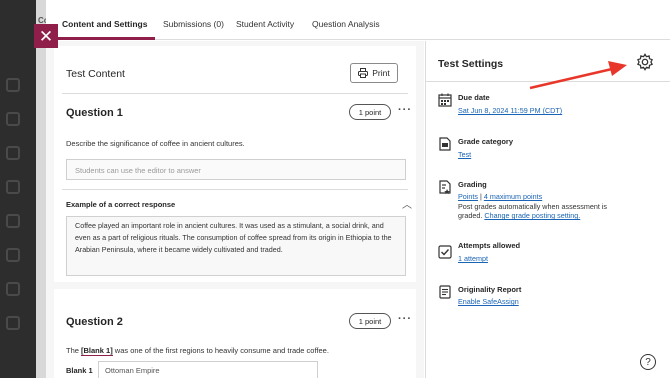 The image size is (670, 378). What do you see at coordinates (468, 196) in the screenshot?
I see `grading-points-link: Points` at bounding box center [468, 196].